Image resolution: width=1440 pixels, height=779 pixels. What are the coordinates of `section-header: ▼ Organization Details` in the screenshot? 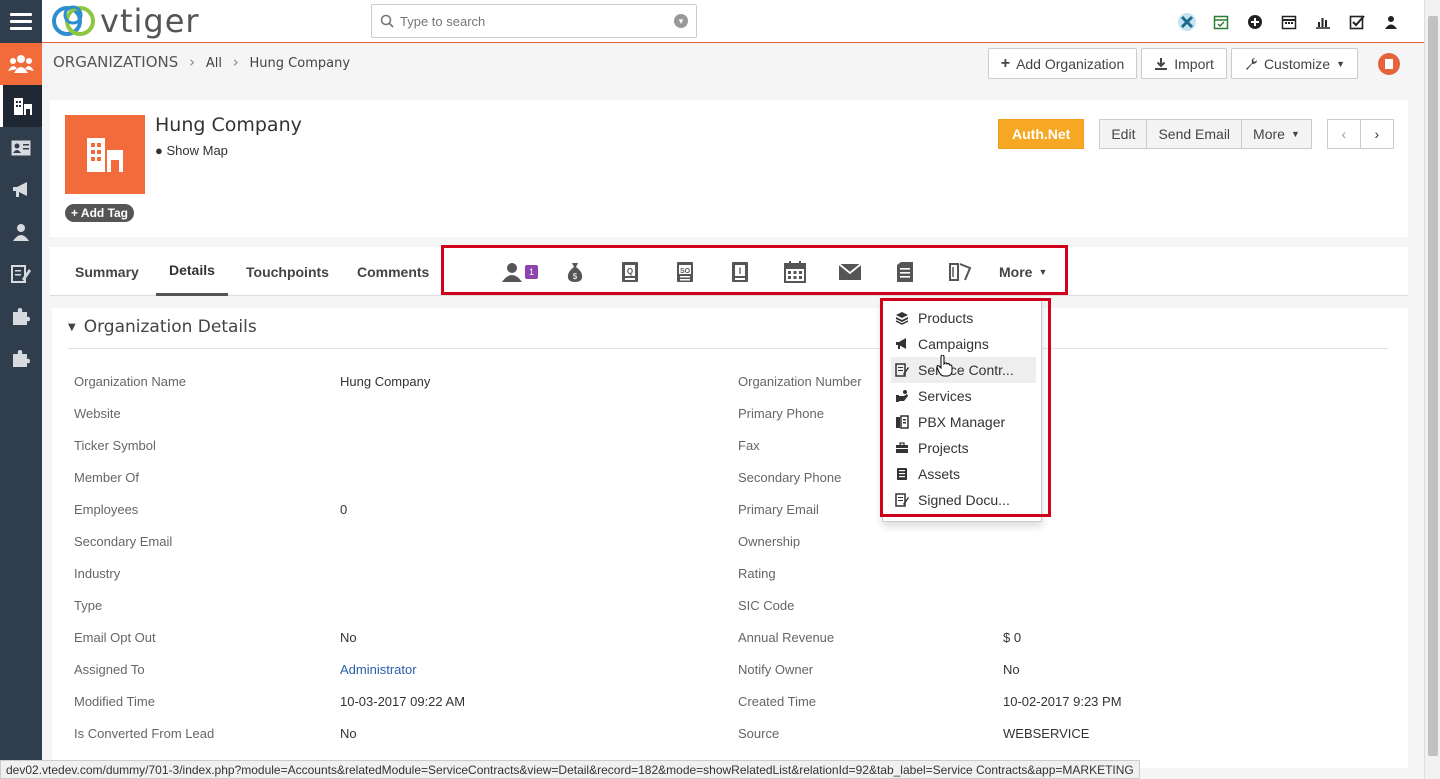 It's located at (162, 327).